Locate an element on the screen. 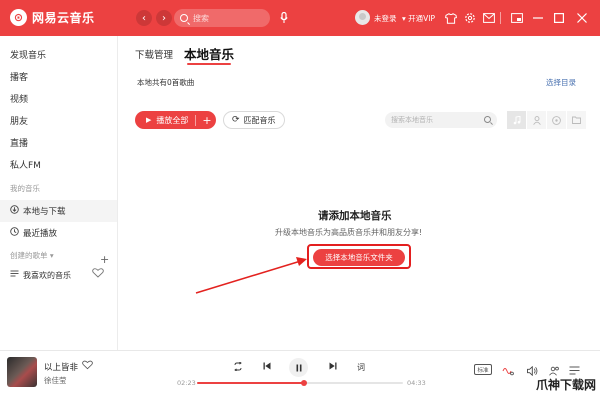  view-folders-toggle is located at coordinates (576, 120).